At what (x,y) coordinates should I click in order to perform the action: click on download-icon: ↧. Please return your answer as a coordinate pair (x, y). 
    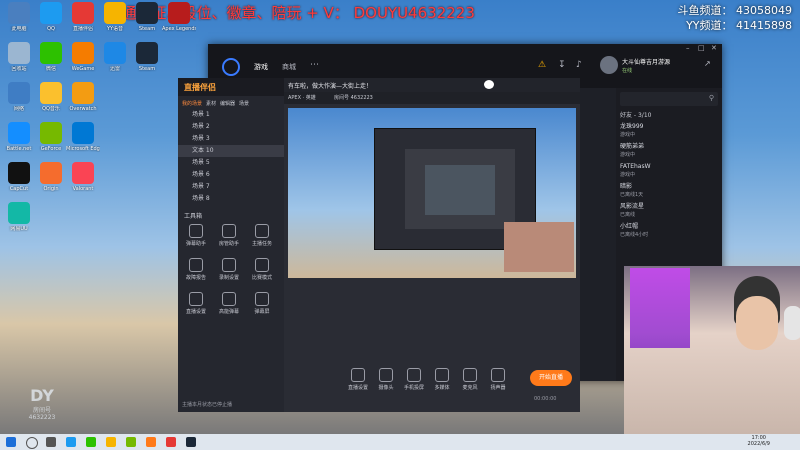
    Looking at the image, I should click on (562, 65).